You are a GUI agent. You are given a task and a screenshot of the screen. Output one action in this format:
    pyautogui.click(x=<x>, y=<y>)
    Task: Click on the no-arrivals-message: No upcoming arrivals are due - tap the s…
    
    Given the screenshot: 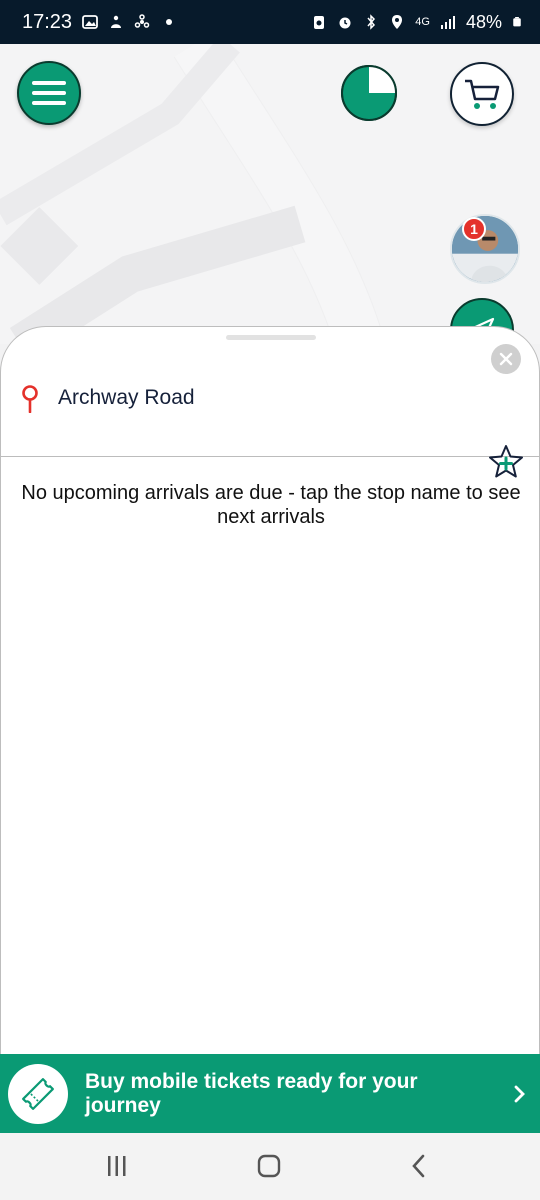 What is the action you would take?
    pyautogui.click(x=271, y=505)
    